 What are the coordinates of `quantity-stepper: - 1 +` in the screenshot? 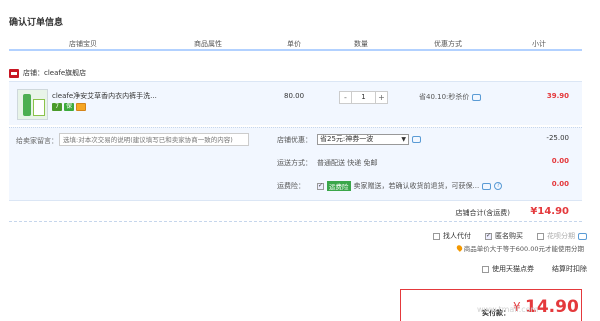 It's located at (363, 97).